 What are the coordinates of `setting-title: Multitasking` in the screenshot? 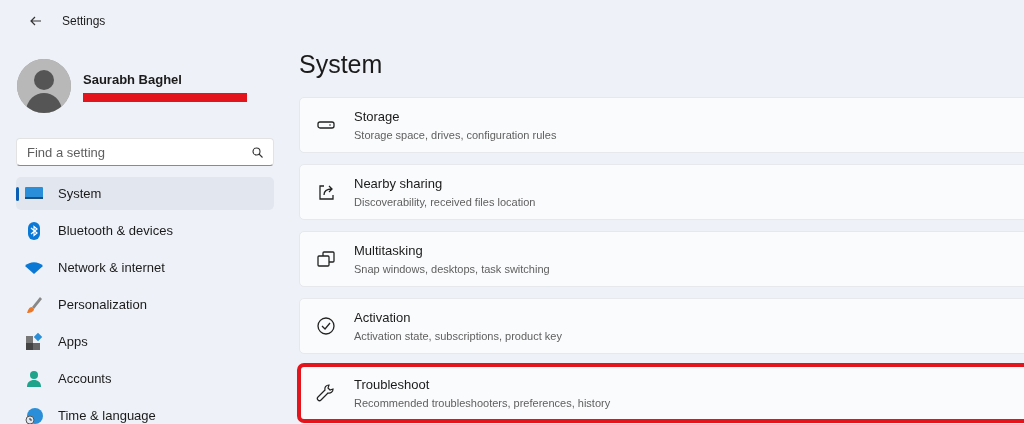 It's located at (389, 251).